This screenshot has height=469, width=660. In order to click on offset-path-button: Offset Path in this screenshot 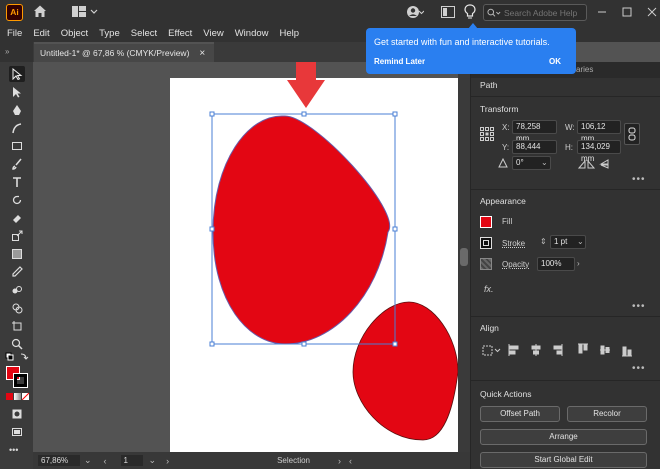, I will do `click(520, 414)`.